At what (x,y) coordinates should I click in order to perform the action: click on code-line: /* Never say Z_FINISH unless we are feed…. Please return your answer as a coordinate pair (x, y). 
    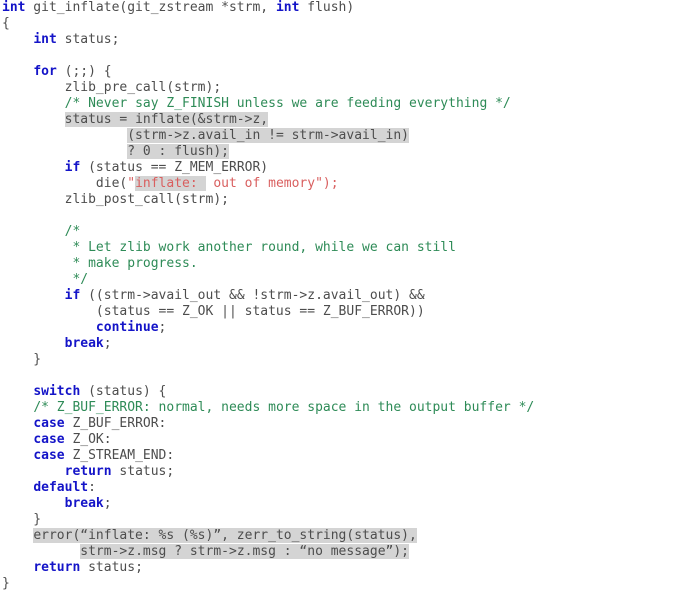
    Looking at the image, I should click on (256, 104).